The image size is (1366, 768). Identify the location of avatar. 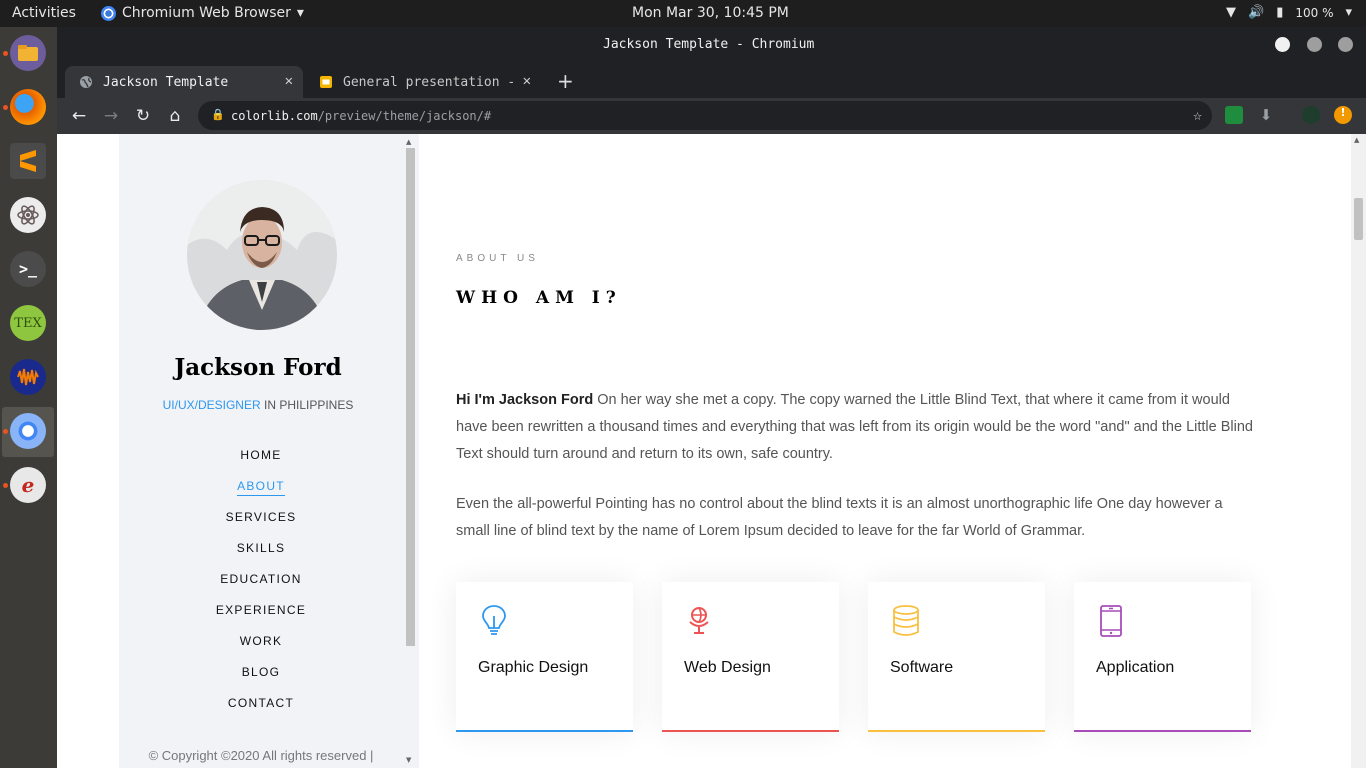
(262, 255).